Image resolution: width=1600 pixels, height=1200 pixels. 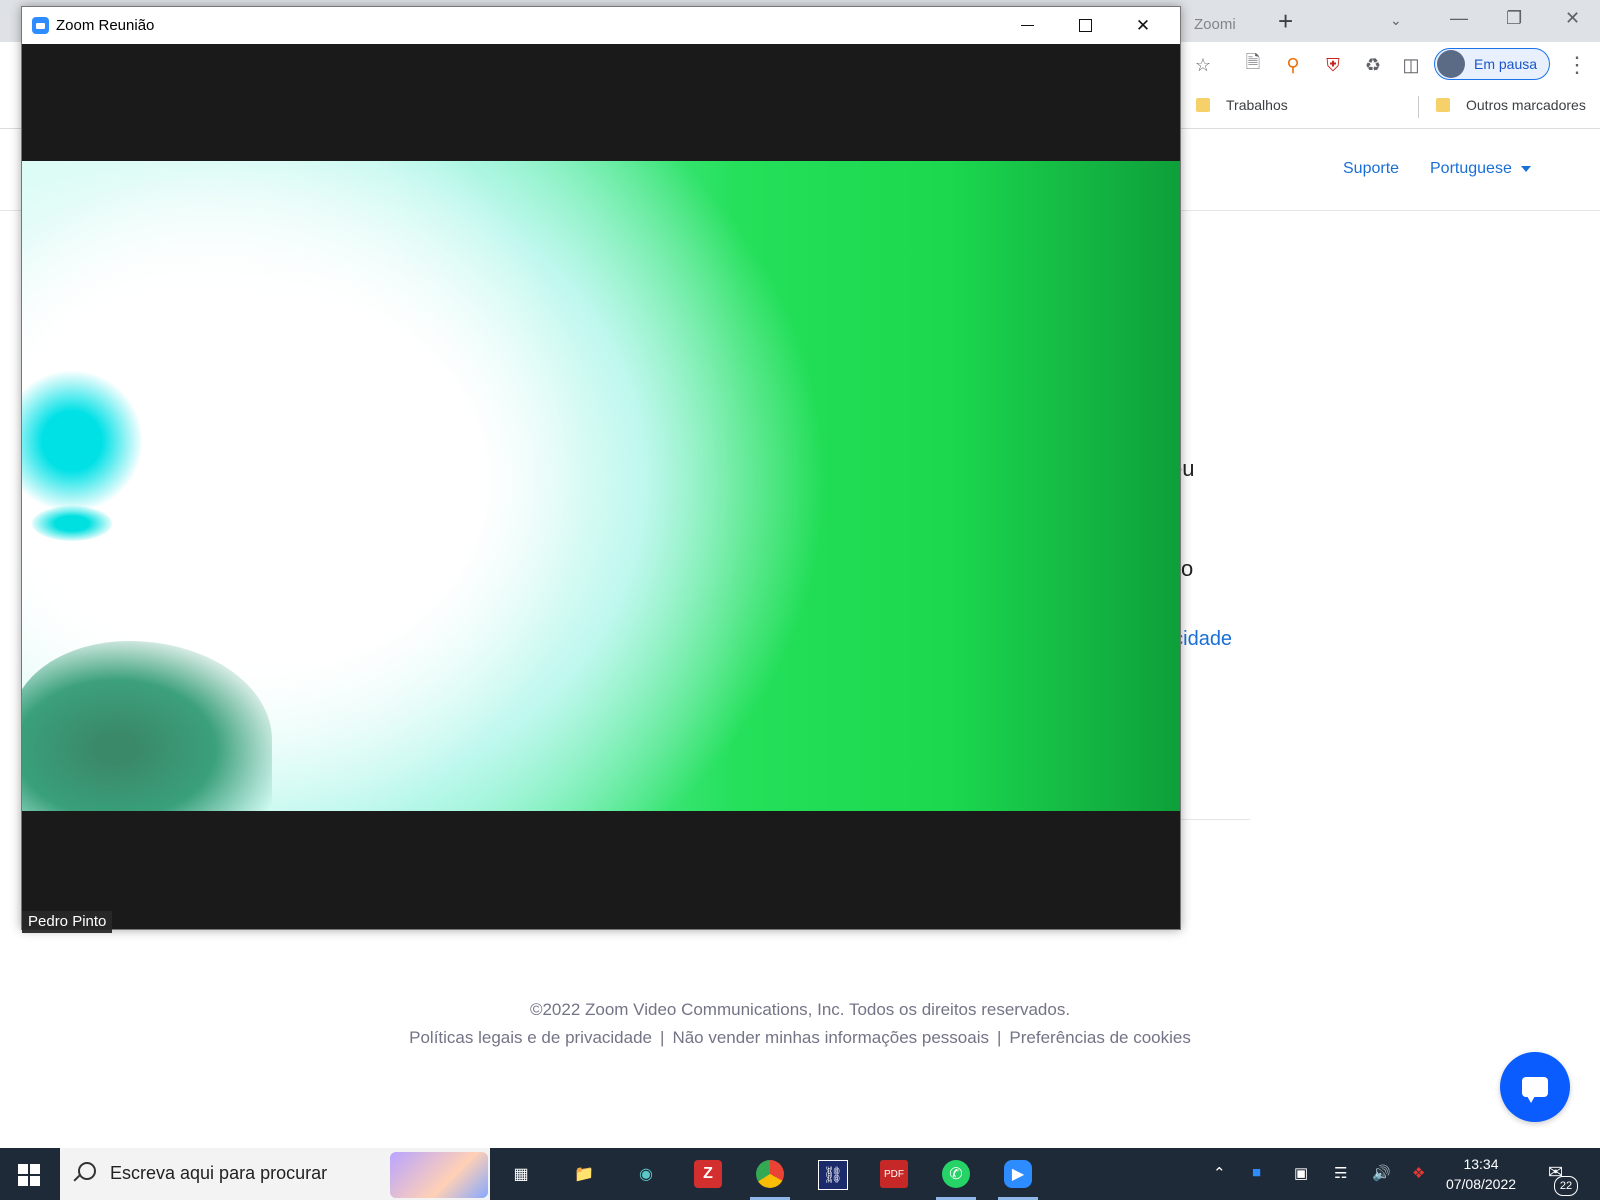 I want to click on profile-status-label: Em pausa, so click(x=1506, y=64).